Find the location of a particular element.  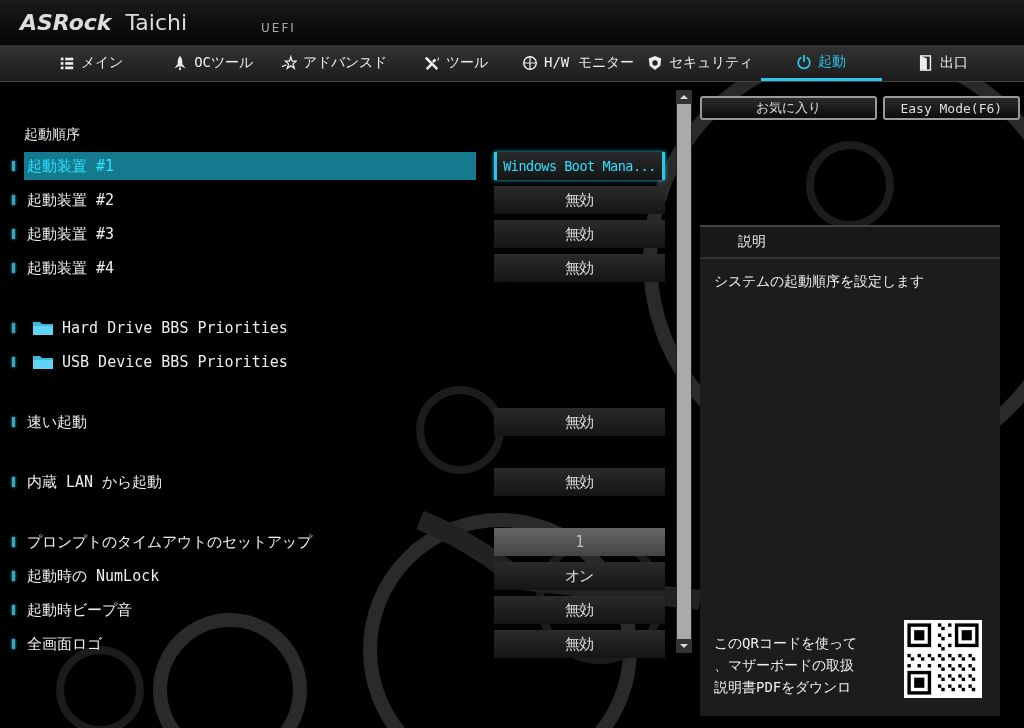

favorites-button: お気に入り is located at coordinates (788, 108).